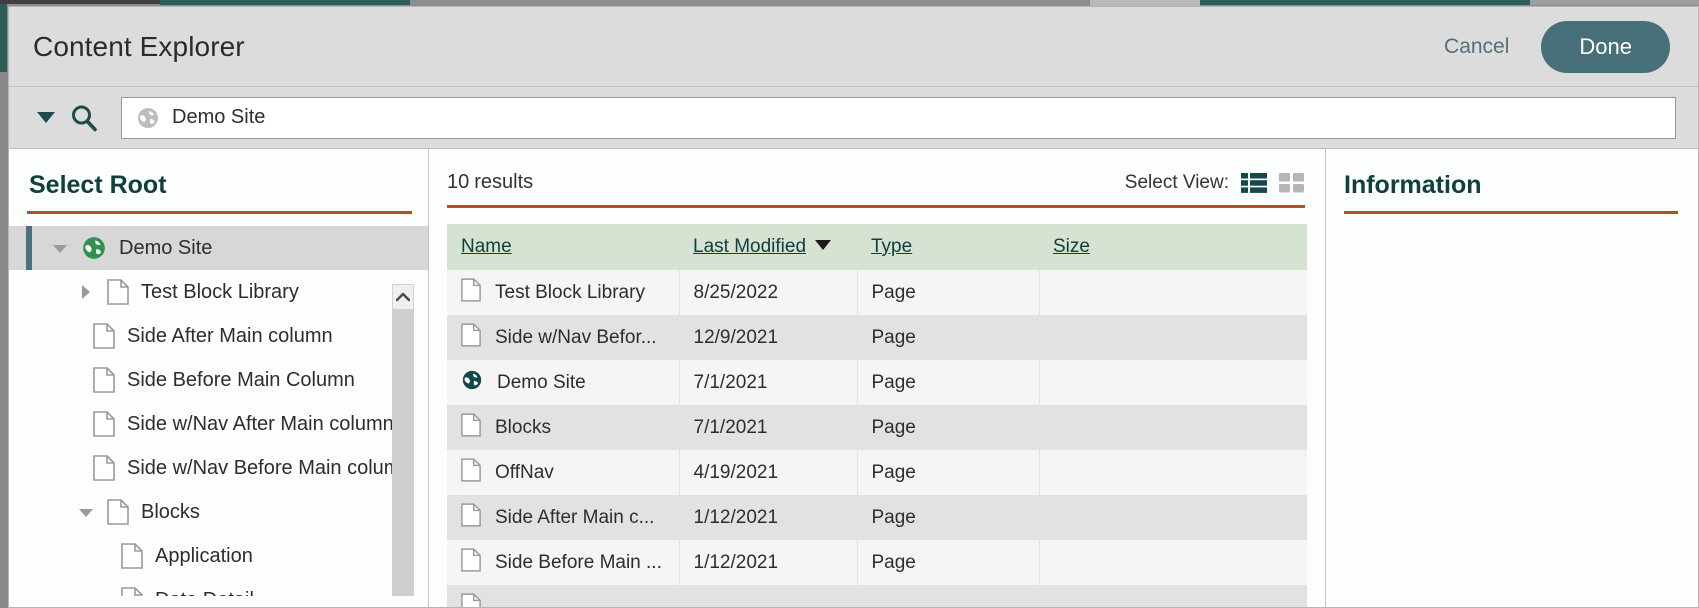 The width and height of the screenshot is (1699, 608). I want to click on column-header-last-modified: Last Modified, so click(768, 247).